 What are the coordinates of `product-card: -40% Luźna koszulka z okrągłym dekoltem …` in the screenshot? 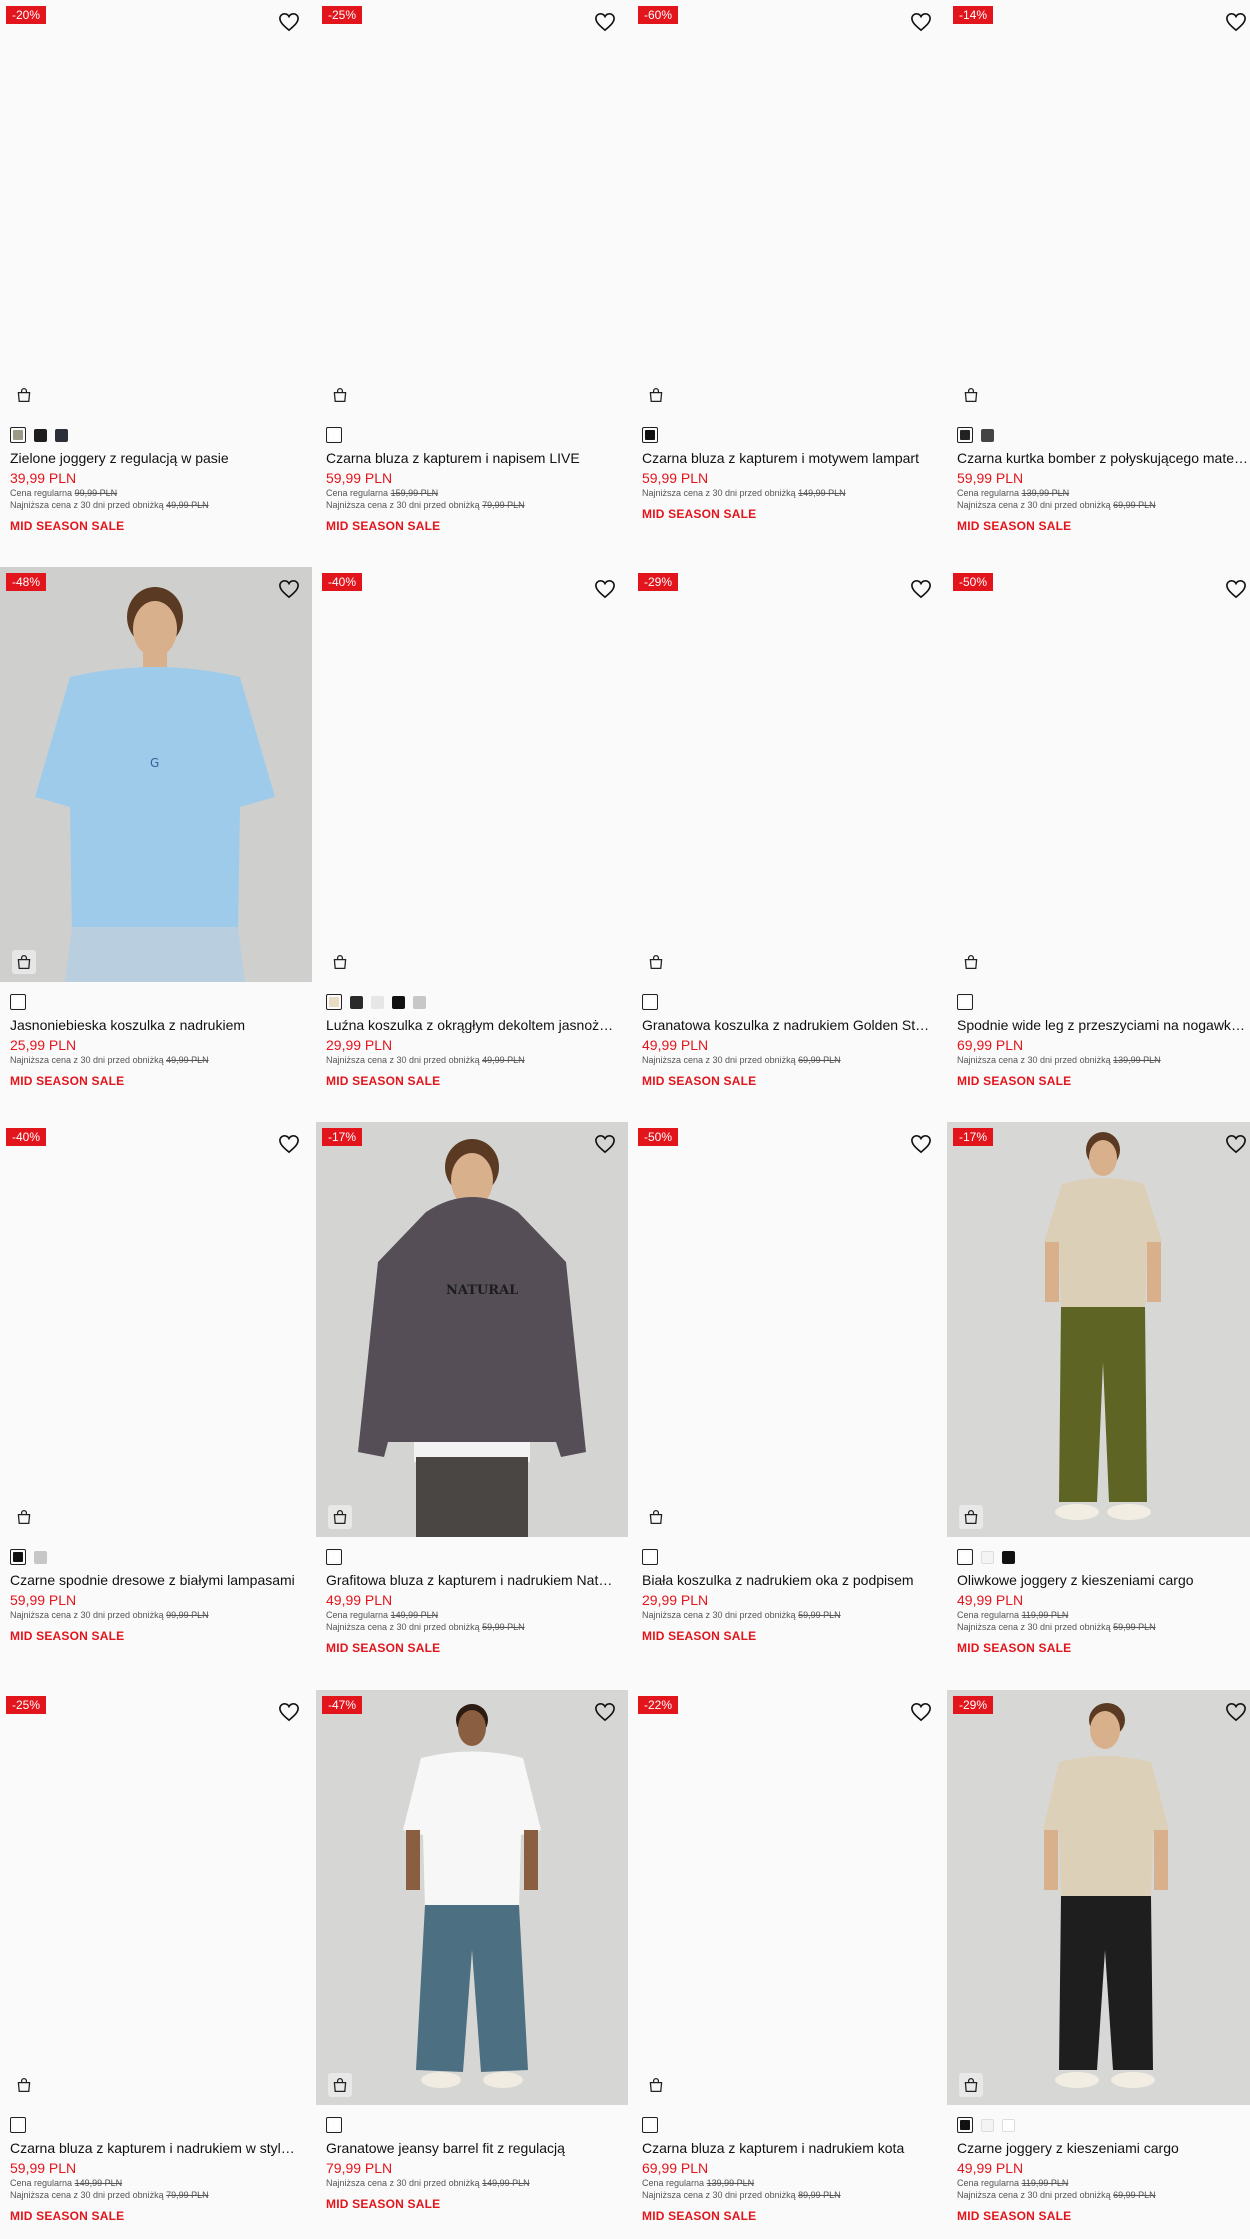 It's located at (472, 827).